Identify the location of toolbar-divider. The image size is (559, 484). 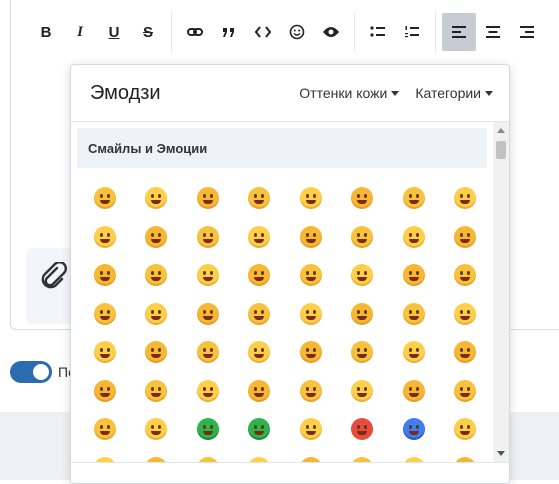
(435, 32).